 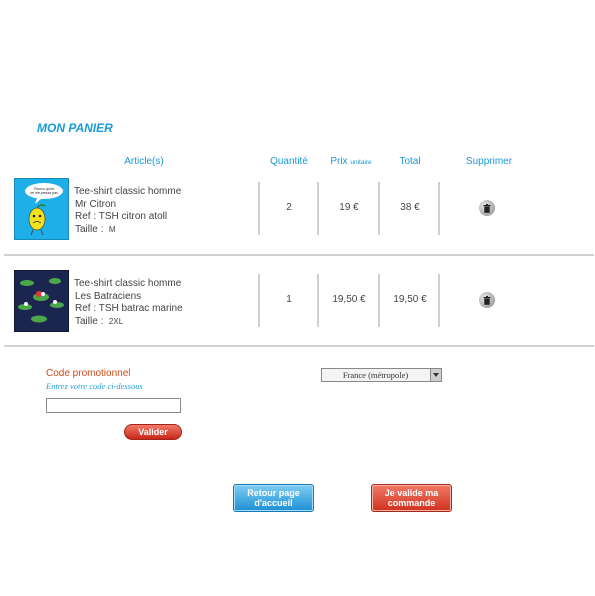 What do you see at coordinates (375, 375) in the screenshot?
I see `shipping-country-value: France (métropole)` at bounding box center [375, 375].